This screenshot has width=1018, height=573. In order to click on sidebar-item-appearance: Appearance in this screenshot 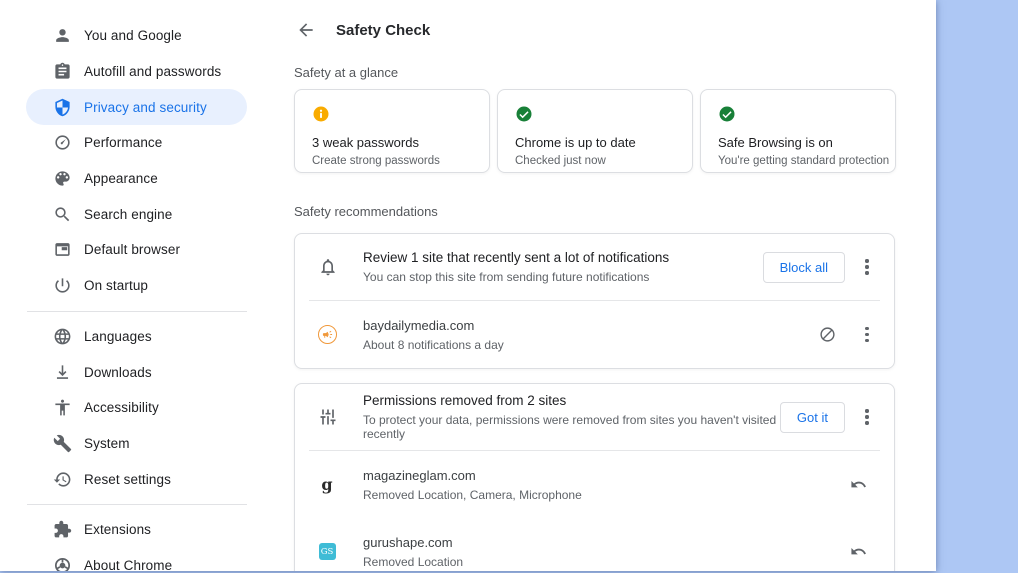, I will do `click(145, 179)`.